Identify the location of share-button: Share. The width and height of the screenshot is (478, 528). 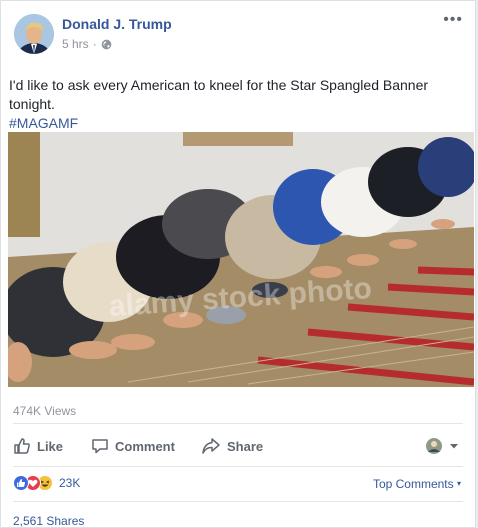
(232, 446).